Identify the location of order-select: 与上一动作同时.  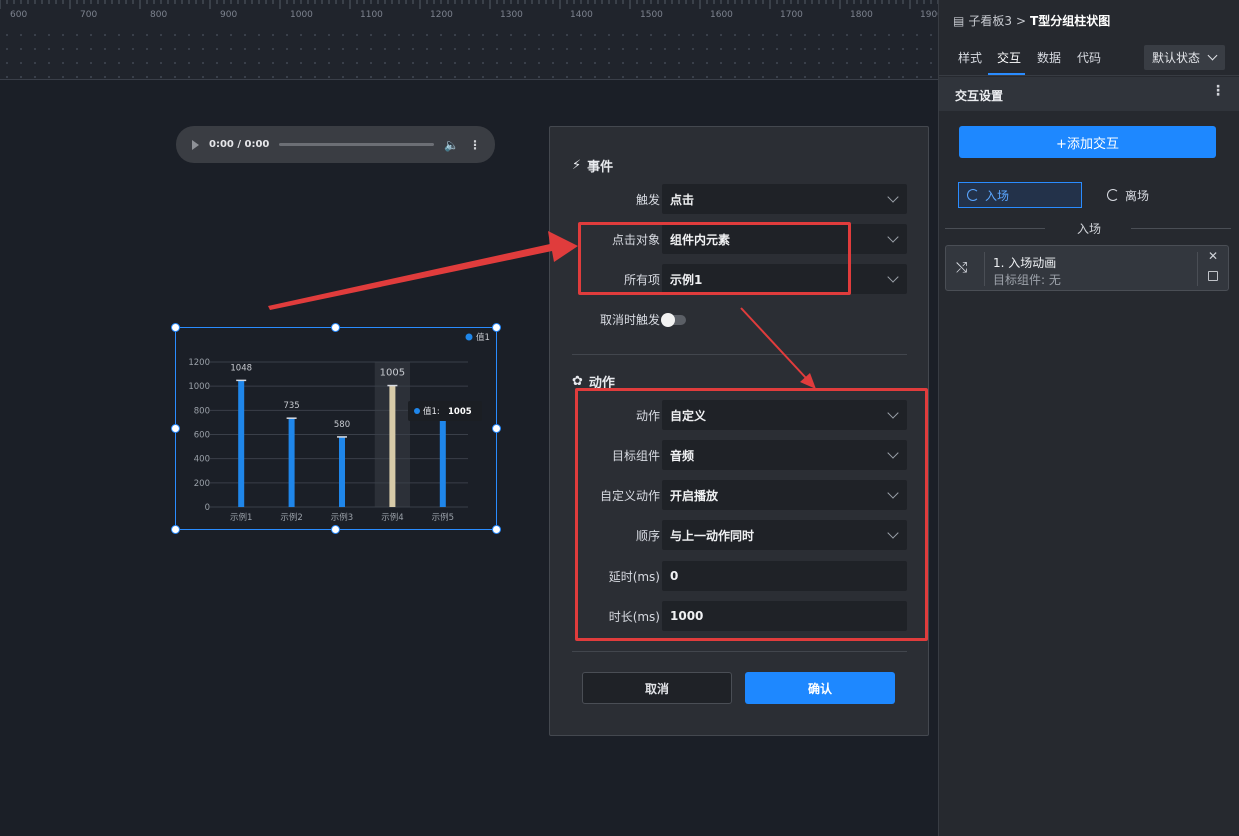
(784, 535).